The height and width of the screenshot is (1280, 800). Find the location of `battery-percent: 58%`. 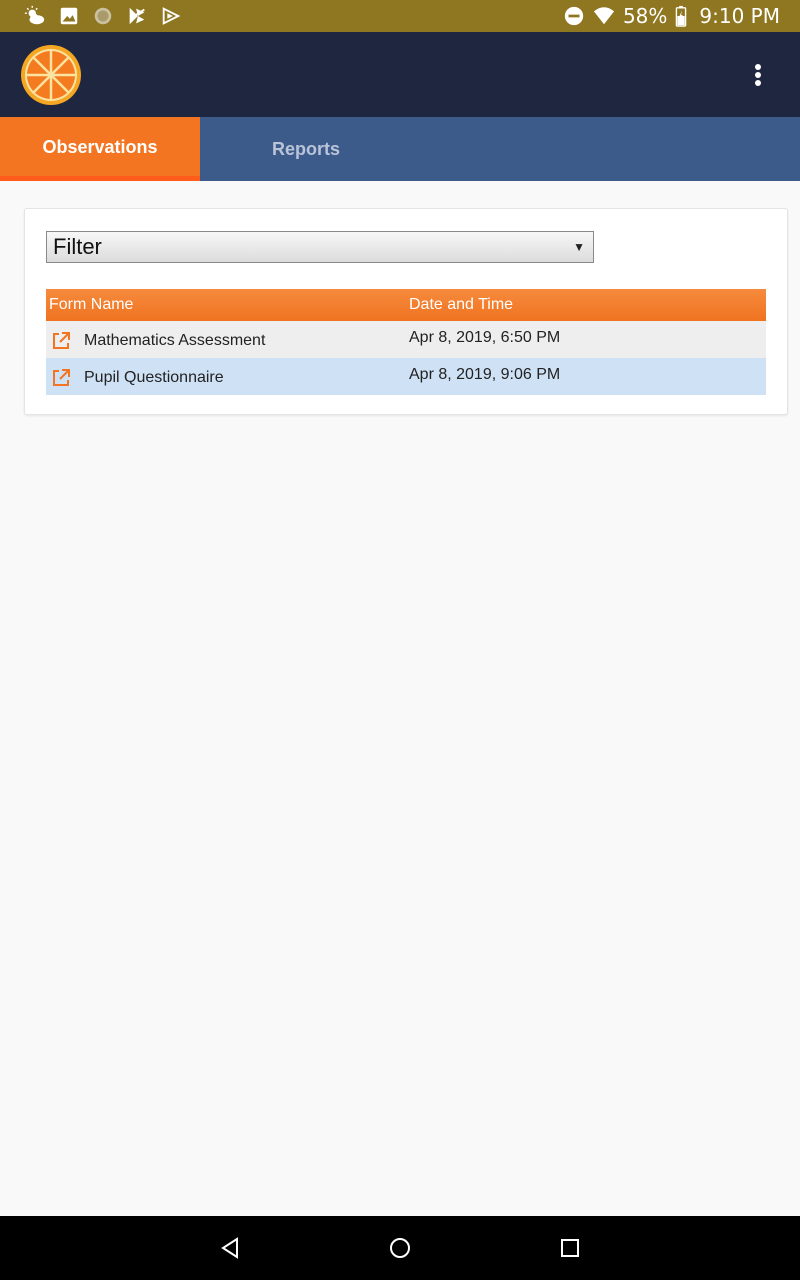

battery-percent: 58% is located at coordinates (645, 16).